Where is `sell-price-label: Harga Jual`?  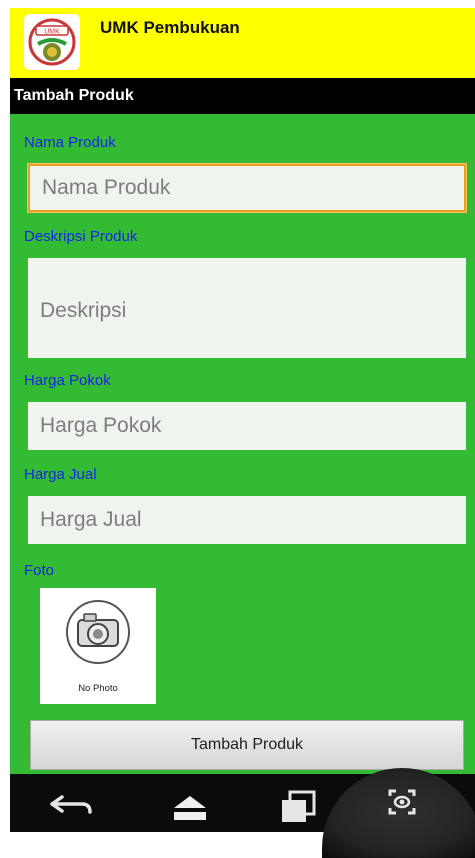
sell-price-label: Harga Jual is located at coordinates (60, 474).